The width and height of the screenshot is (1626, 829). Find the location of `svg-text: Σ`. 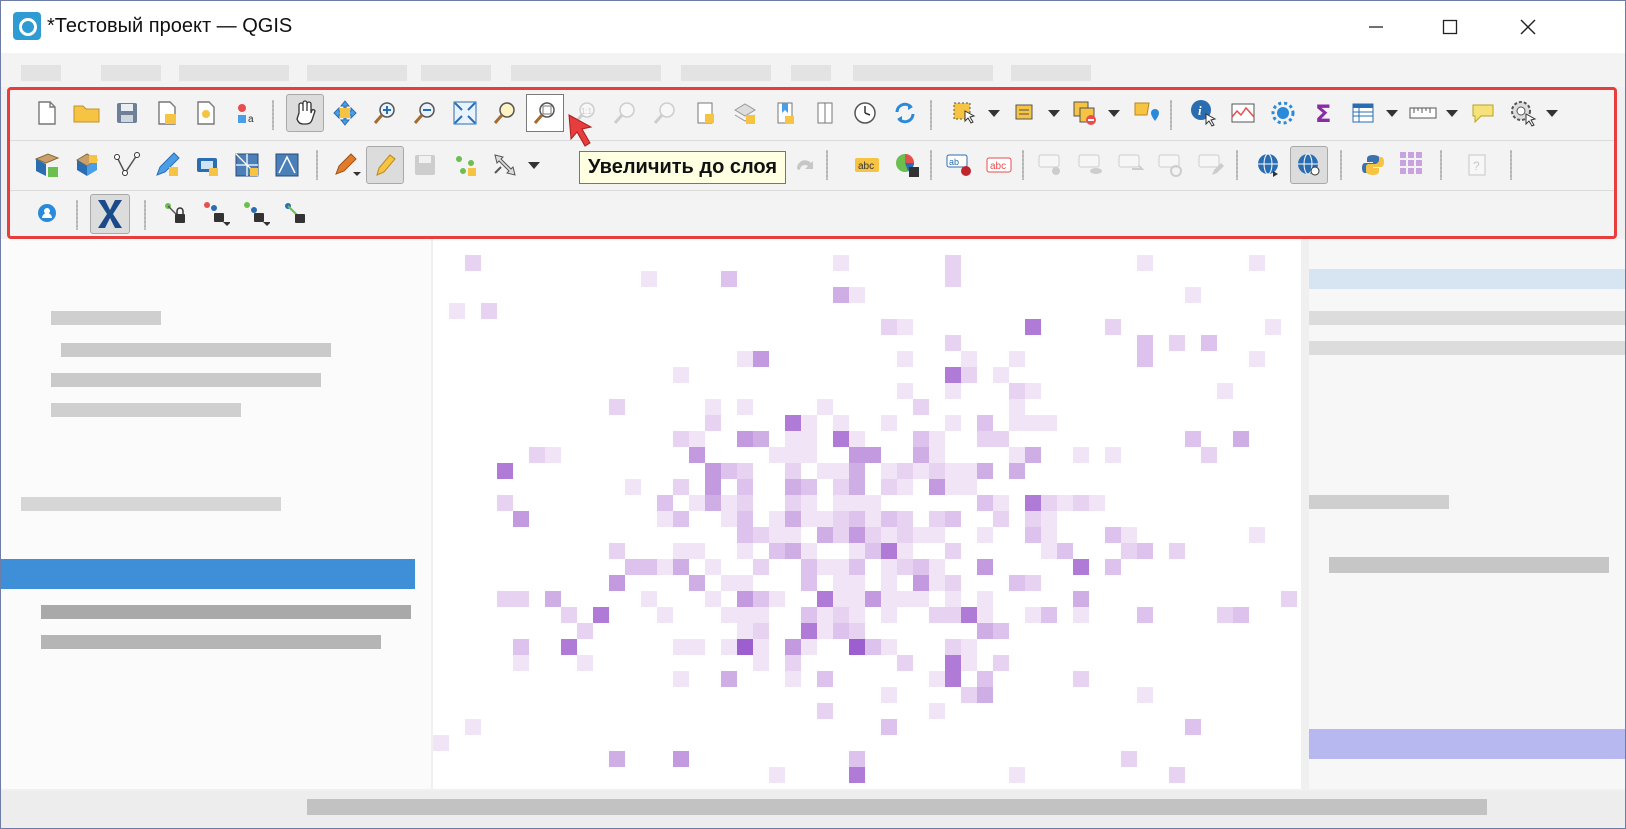

svg-text: Σ is located at coordinates (1323, 113).